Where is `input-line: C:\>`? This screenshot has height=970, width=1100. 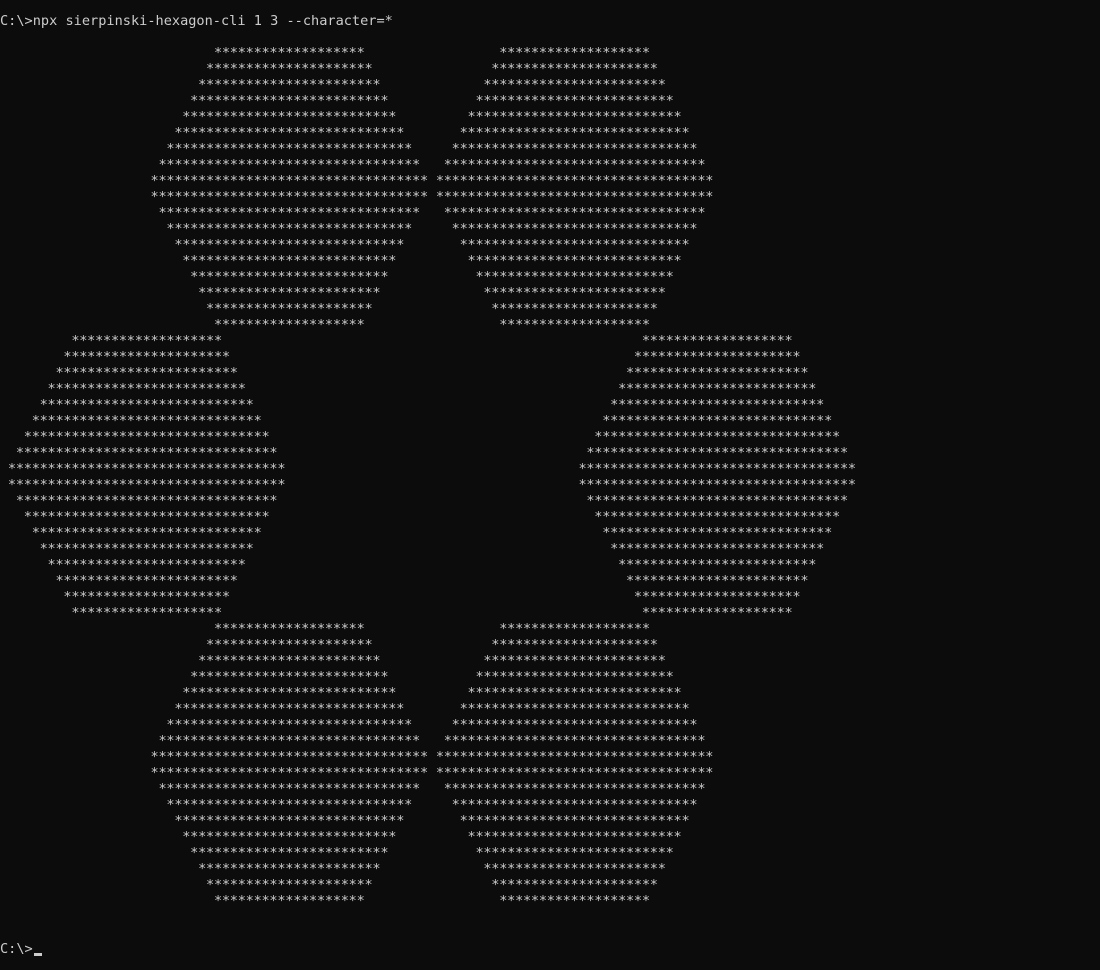
input-line: C:\> is located at coordinates (21, 949).